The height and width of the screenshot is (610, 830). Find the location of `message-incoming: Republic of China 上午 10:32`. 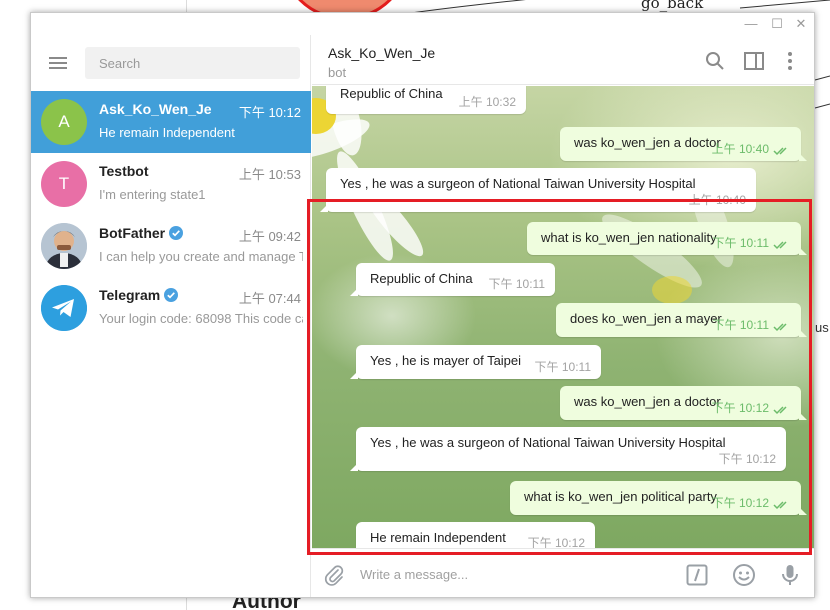

message-incoming: Republic of China 上午 10:32 is located at coordinates (426, 100).